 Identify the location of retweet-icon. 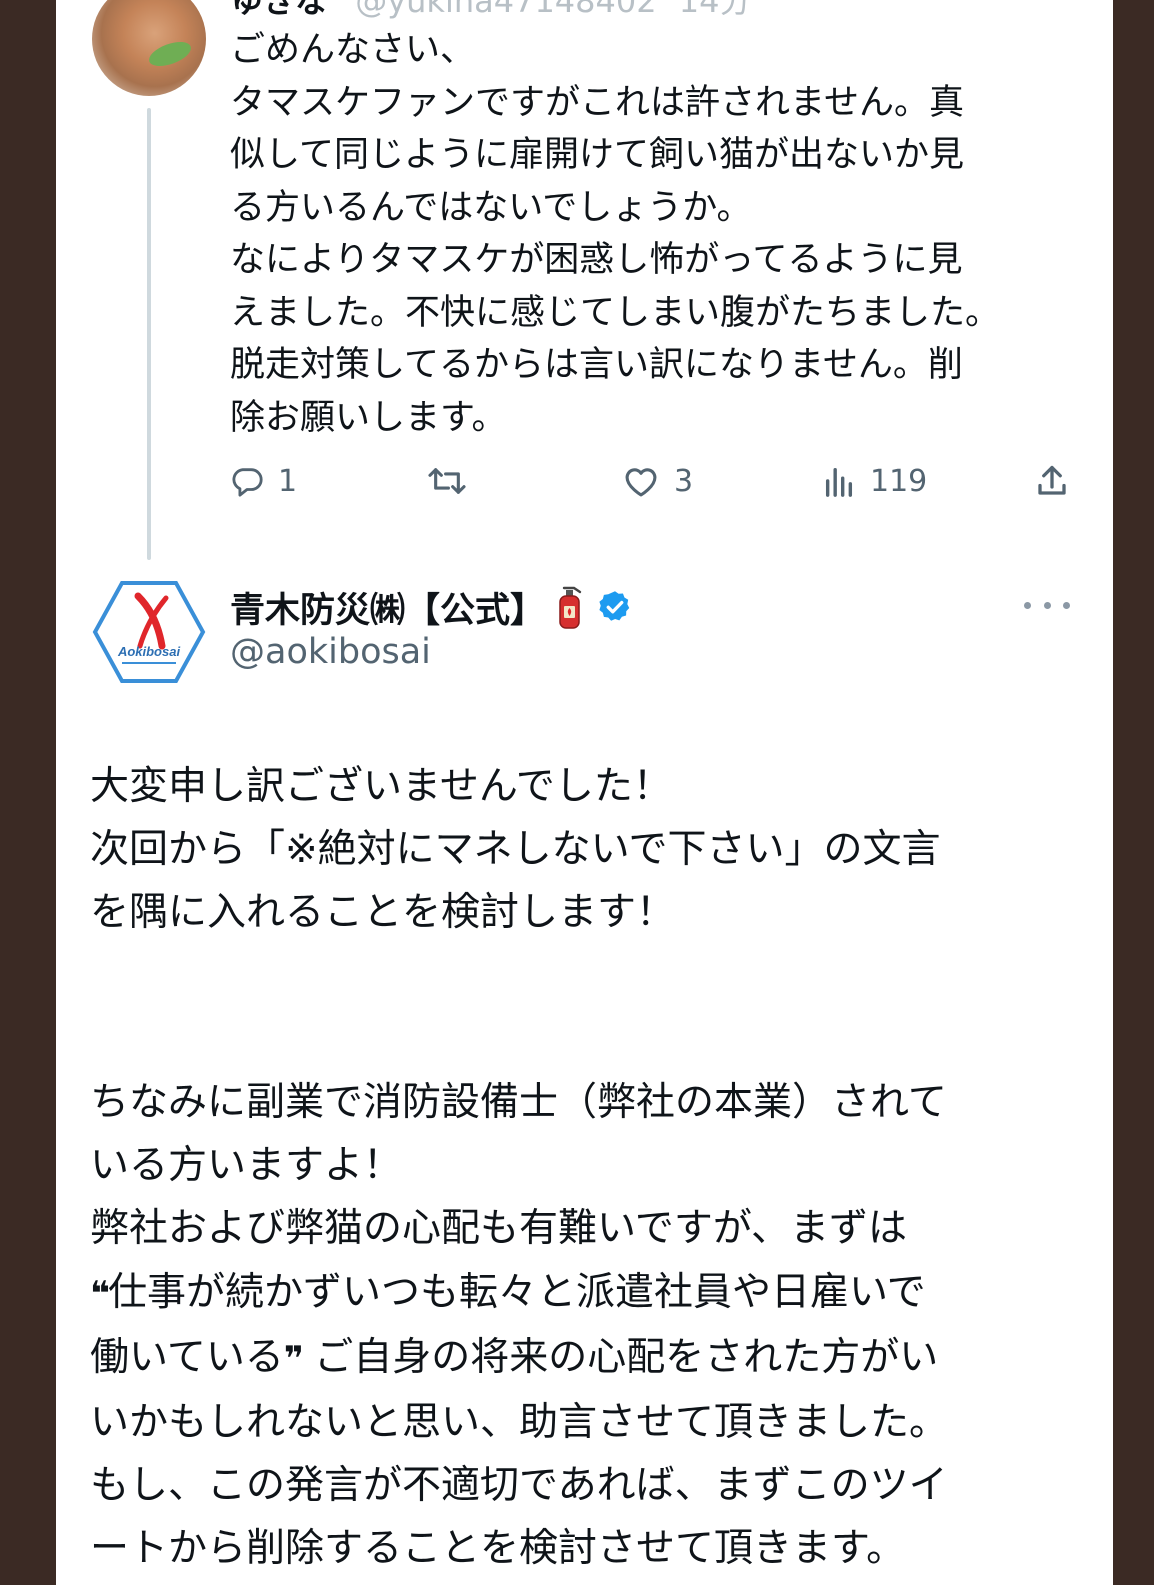
(447, 481).